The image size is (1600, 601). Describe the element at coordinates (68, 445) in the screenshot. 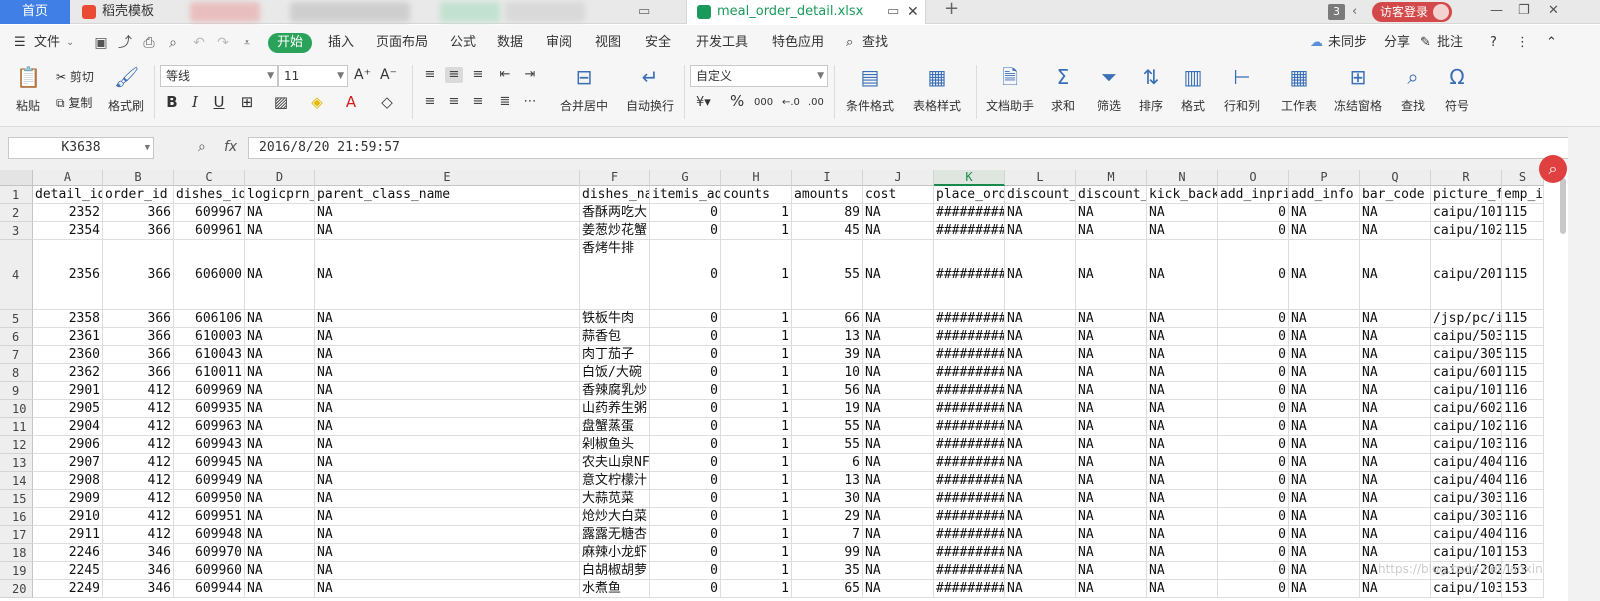

I see `table-cell: 2906` at that location.